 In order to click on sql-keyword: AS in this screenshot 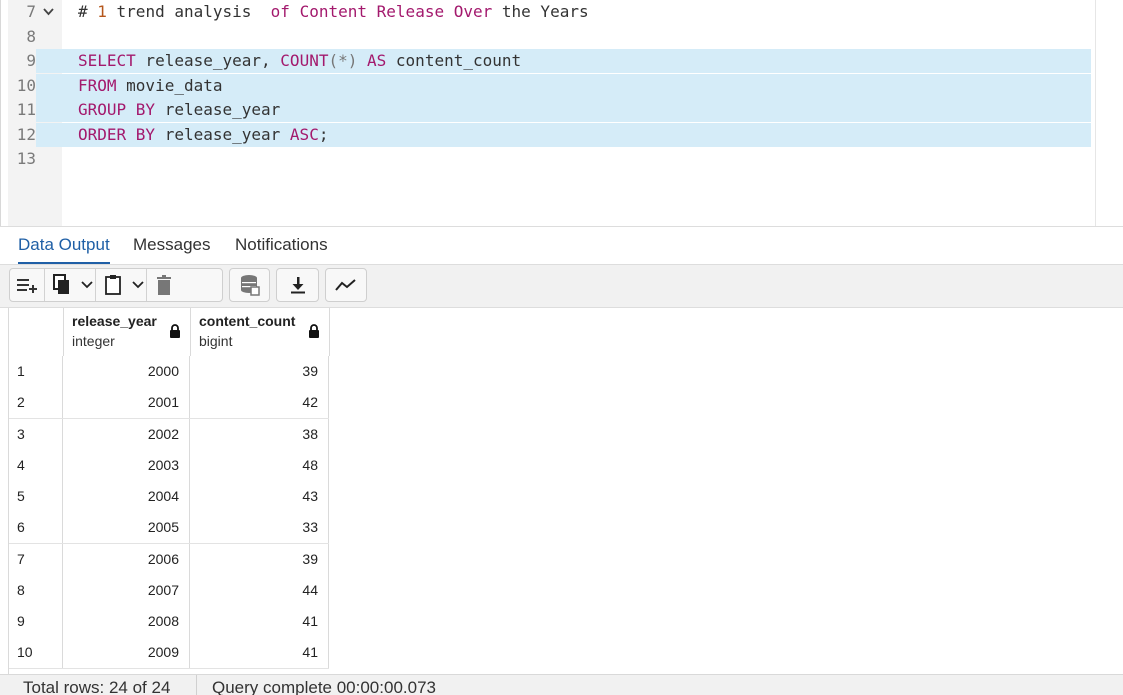, I will do `click(377, 60)`.